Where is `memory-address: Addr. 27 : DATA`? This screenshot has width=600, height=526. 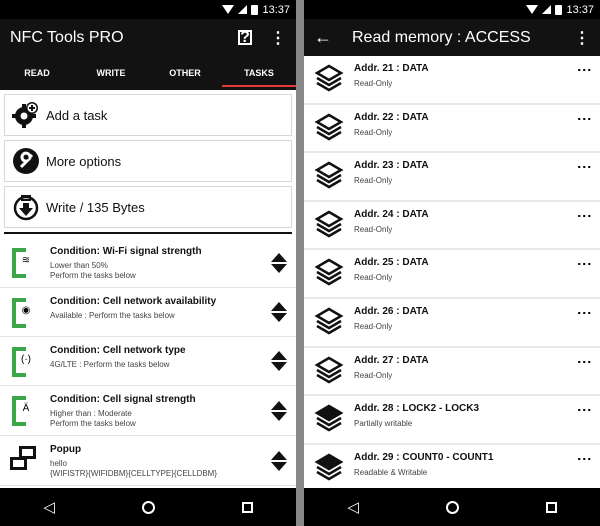
memory-address: Addr. 27 : DATA is located at coordinates (391, 360).